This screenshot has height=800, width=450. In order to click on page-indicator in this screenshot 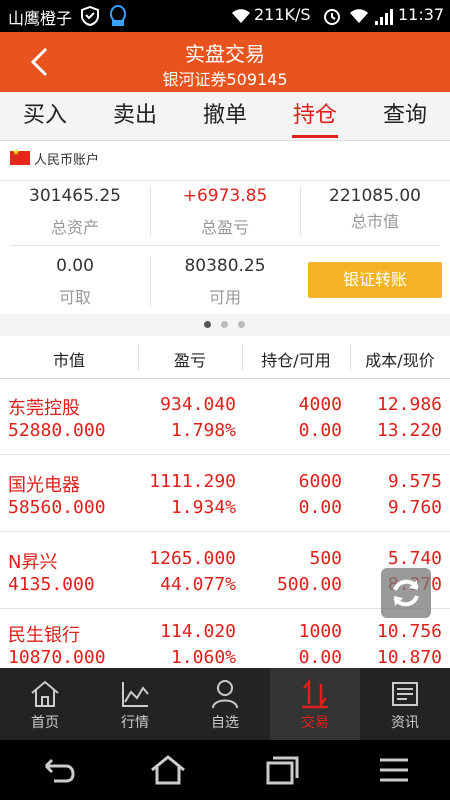, I will do `click(225, 325)`.